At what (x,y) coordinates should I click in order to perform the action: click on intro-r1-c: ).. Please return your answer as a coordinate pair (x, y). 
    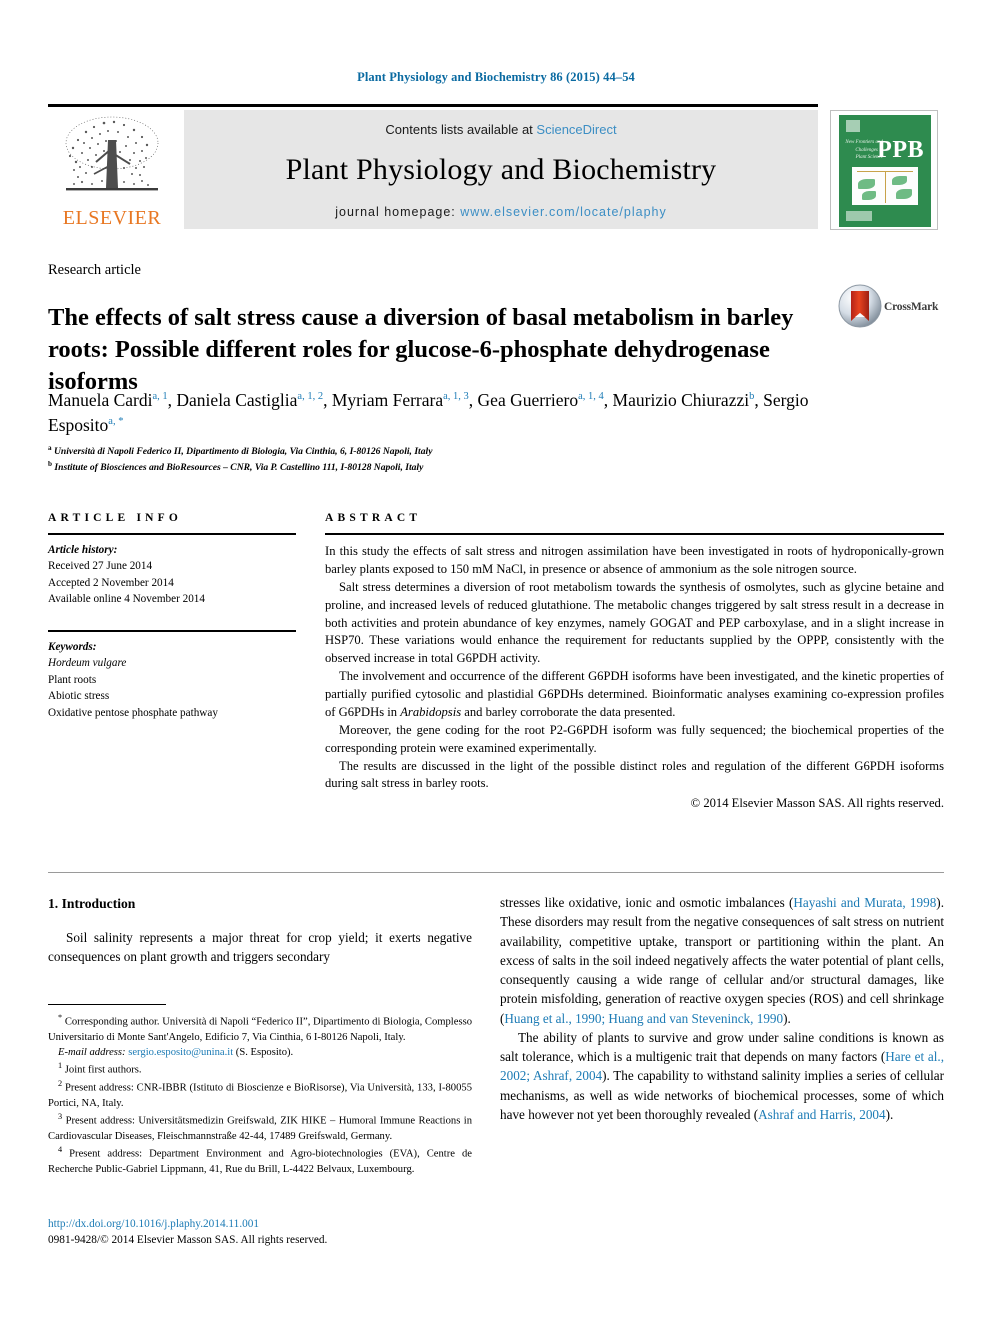
    Looking at the image, I should click on (787, 1018).